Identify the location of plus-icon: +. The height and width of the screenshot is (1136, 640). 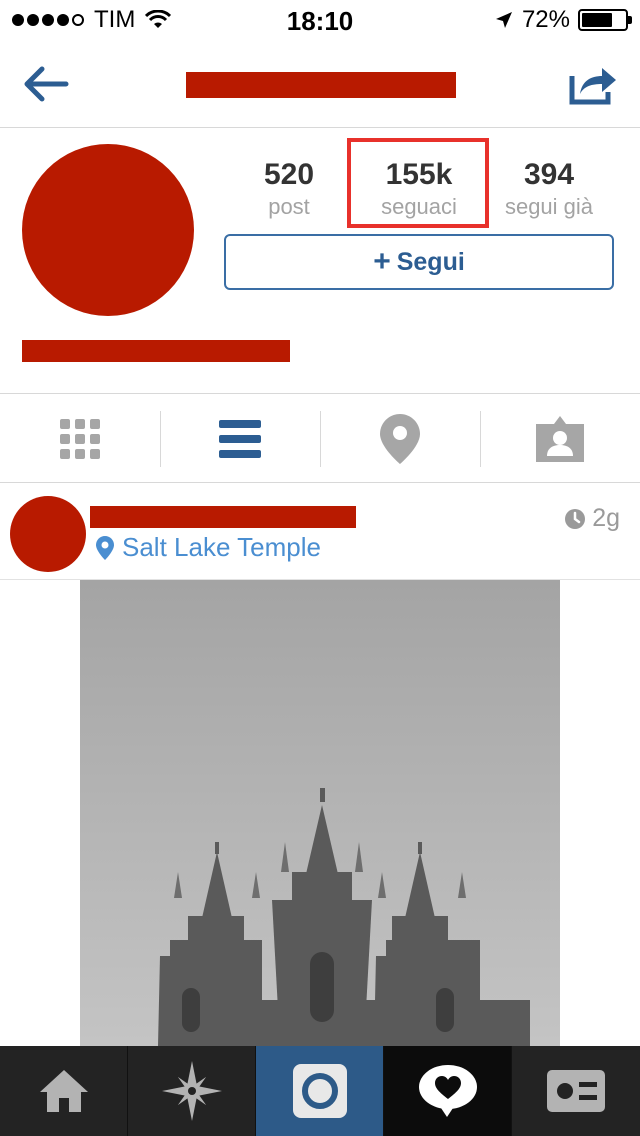
(382, 261).